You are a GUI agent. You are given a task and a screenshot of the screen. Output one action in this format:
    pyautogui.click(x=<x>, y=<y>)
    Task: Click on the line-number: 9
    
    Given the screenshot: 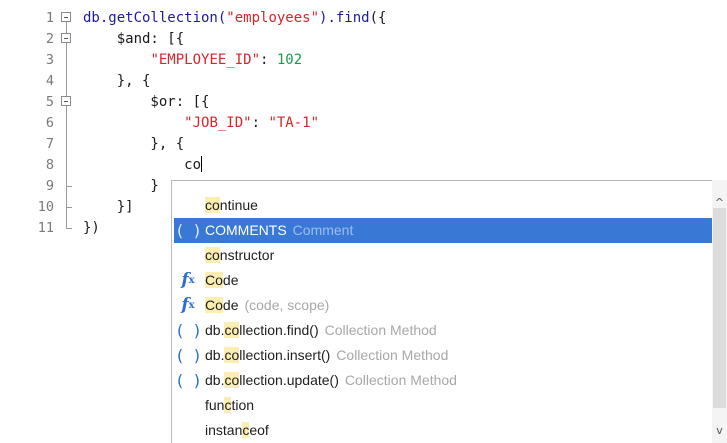 What is the action you would take?
    pyautogui.click(x=49, y=186)
    